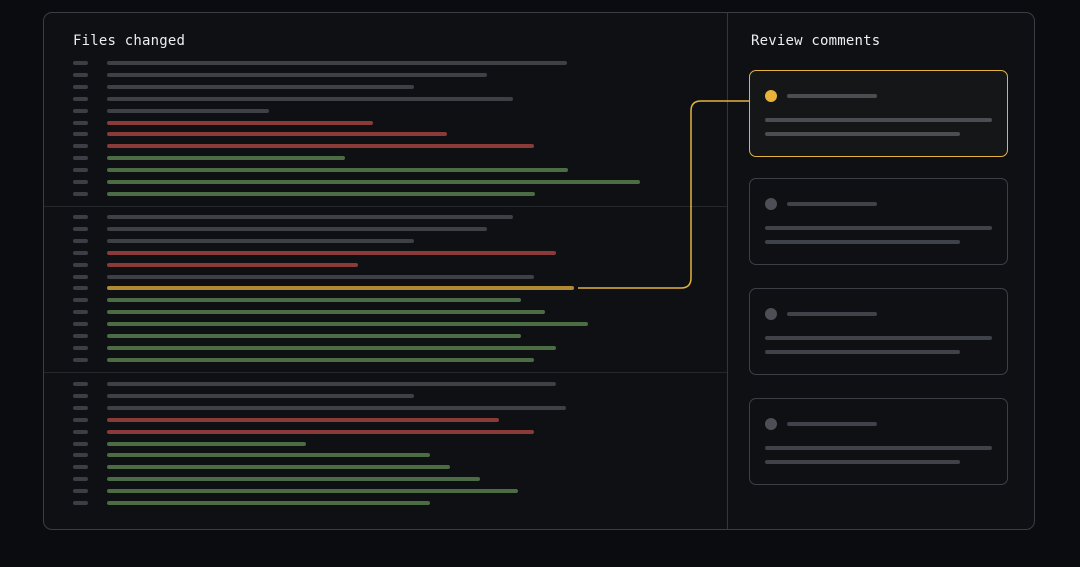  Describe the element at coordinates (727, 271) in the screenshot. I see `panel-divider` at that location.